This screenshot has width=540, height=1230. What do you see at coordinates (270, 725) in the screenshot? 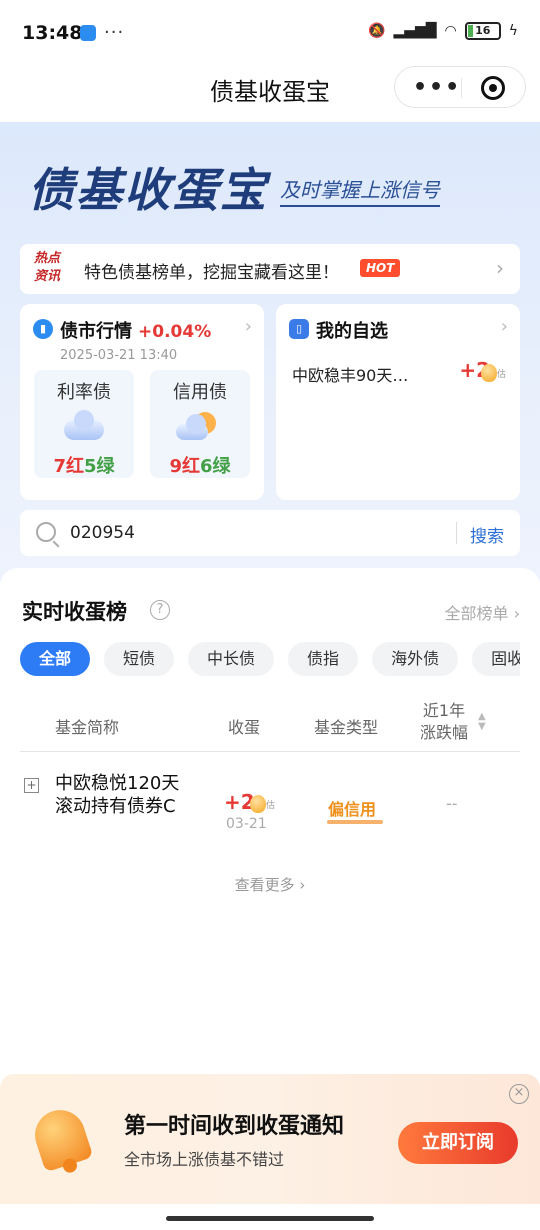
I see `table-header: 基金简称 收蛋 基金类型 近1年 涨跌幅 ▲ ▼` at bounding box center [270, 725].